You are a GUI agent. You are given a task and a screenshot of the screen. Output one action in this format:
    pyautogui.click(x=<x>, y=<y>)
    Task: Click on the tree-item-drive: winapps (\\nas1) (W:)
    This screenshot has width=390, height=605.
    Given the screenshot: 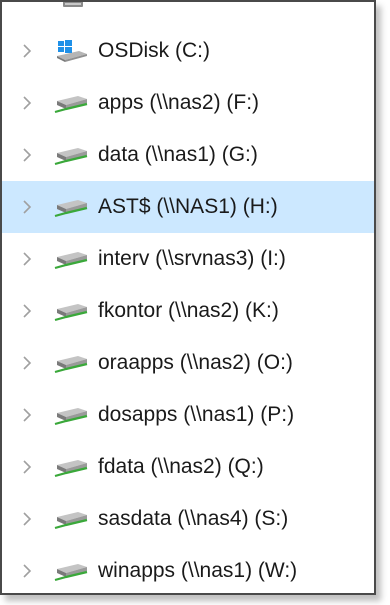 What is the action you would take?
    pyautogui.click(x=188, y=569)
    